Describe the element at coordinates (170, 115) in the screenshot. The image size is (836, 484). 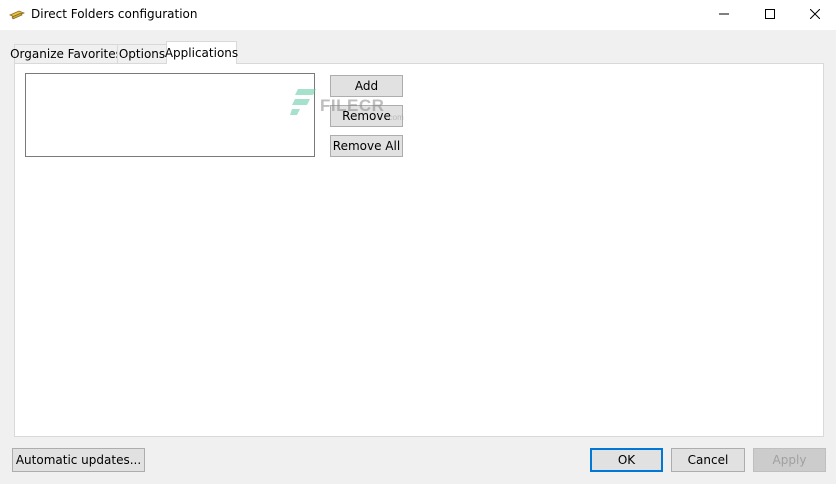
I see `applications-listbox` at that location.